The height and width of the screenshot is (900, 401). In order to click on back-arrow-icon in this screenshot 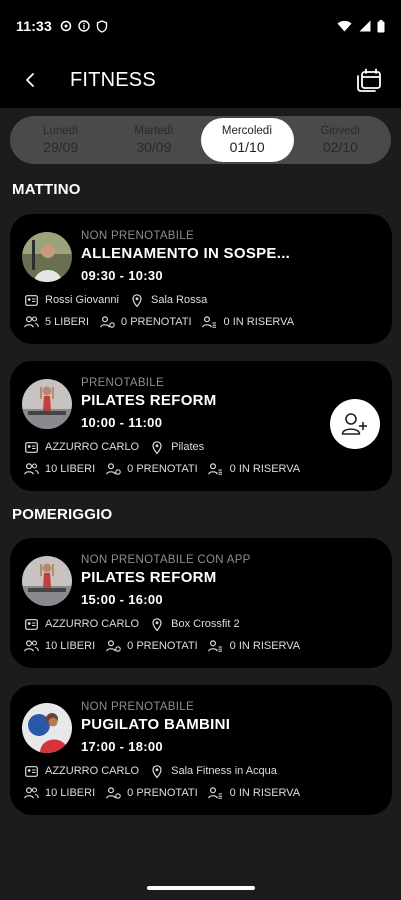, I will do `click(30, 80)`.